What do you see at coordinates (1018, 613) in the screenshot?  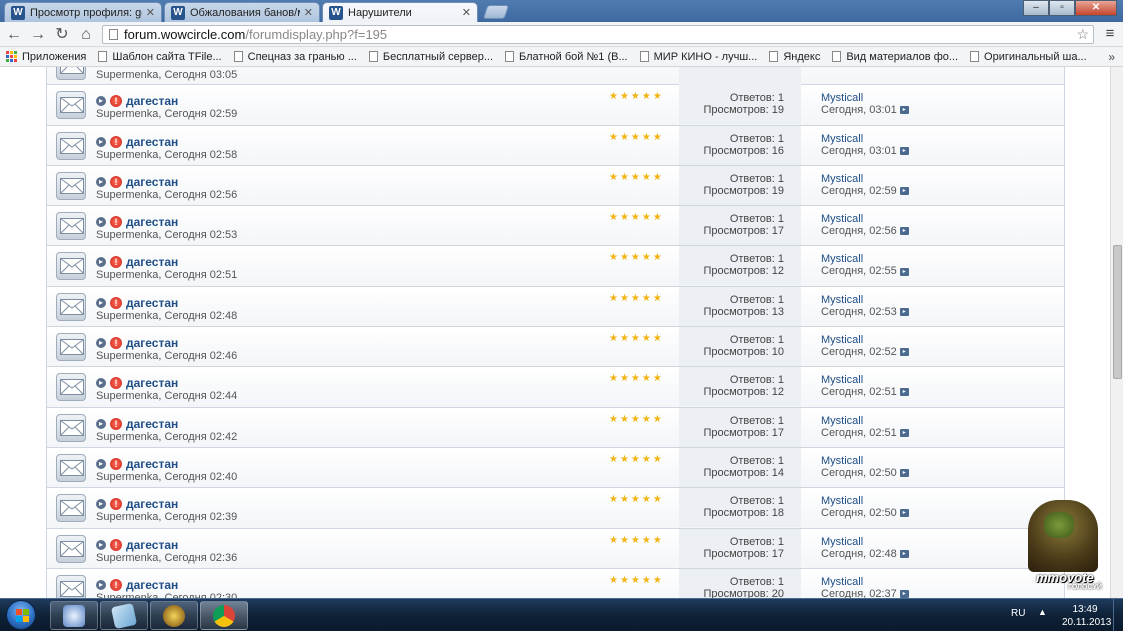 I see `language-indicator: RU` at bounding box center [1018, 613].